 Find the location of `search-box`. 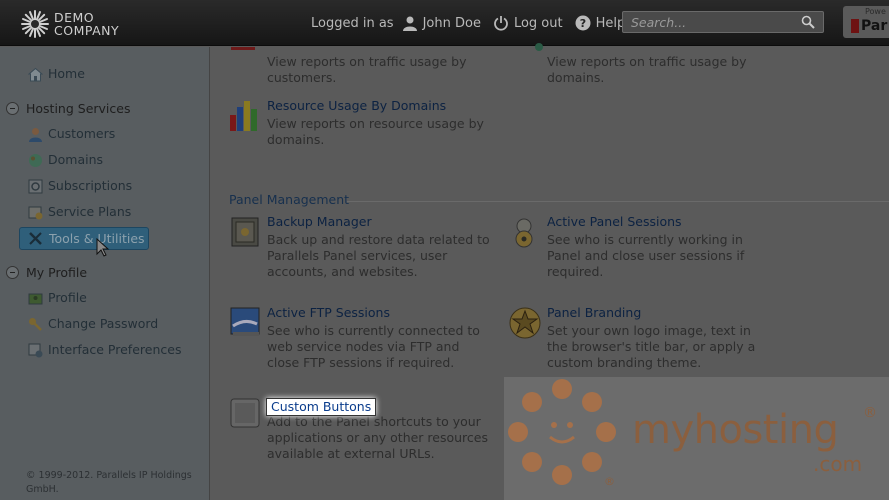

search-box is located at coordinates (723, 22).